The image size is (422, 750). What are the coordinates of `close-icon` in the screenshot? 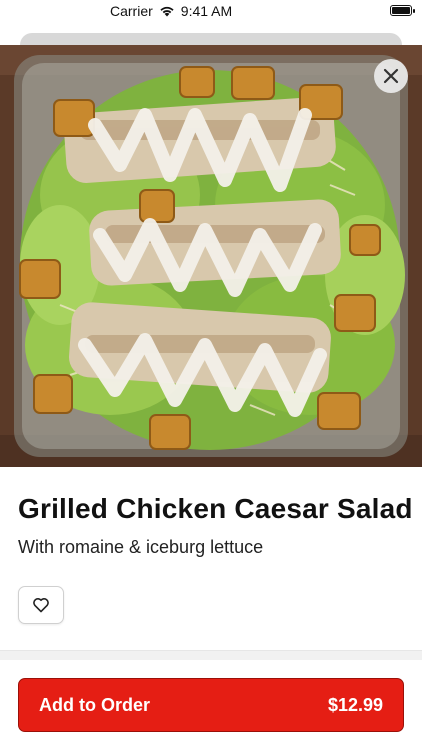 It's located at (391, 76).